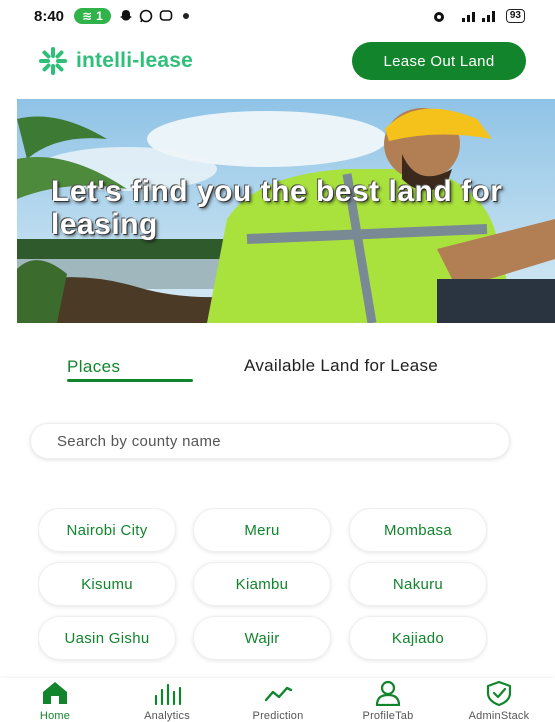 The height and width of the screenshot is (722, 555). Describe the element at coordinates (515, 16) in the screenshot. I see `battery-icon: 93` at that location.